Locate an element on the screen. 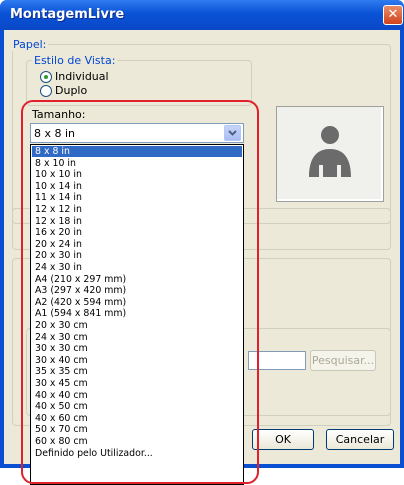  preview-area is located at coordinates (329, 153).